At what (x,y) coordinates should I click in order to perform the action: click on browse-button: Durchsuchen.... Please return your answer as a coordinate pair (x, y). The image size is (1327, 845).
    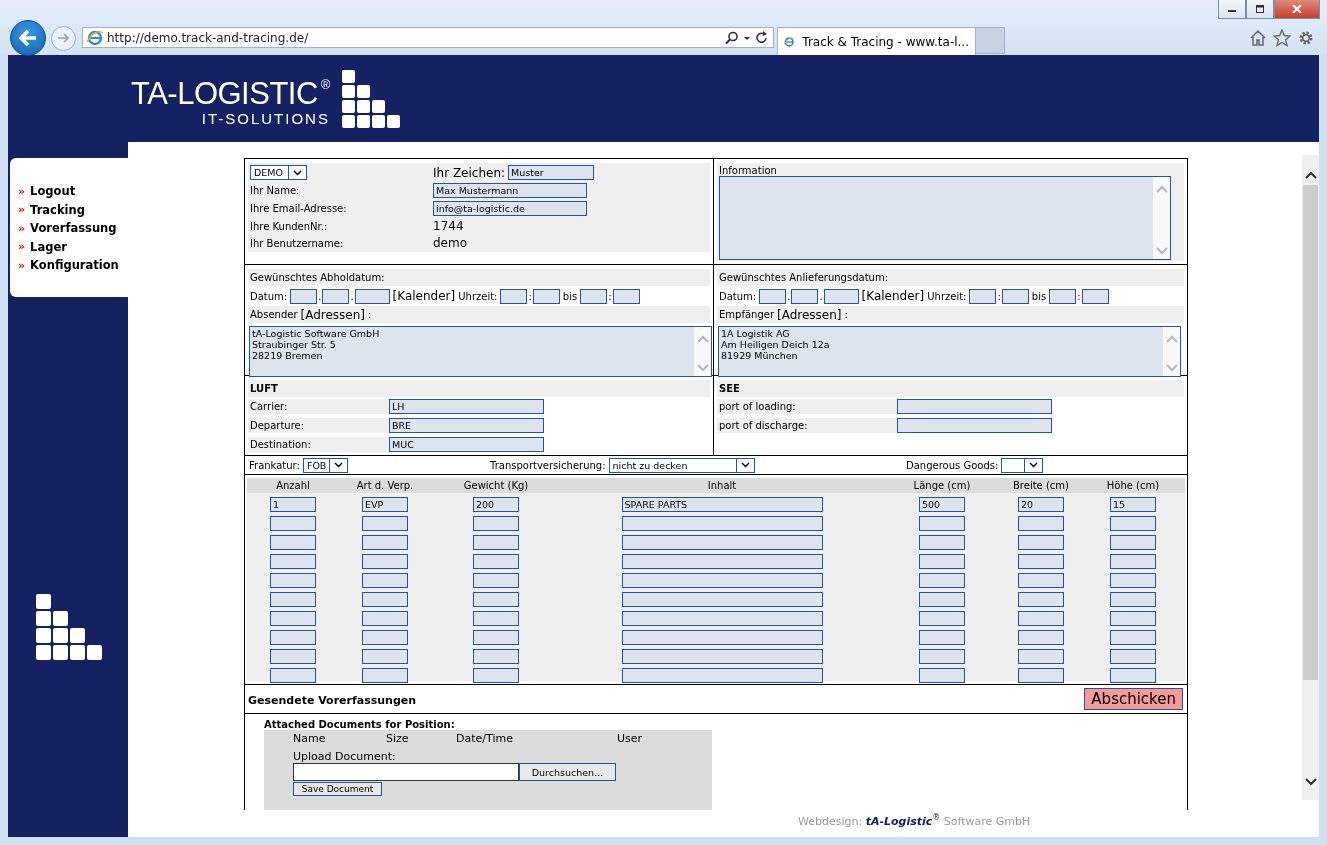
    Looking at the image, I should click on (567, 772).